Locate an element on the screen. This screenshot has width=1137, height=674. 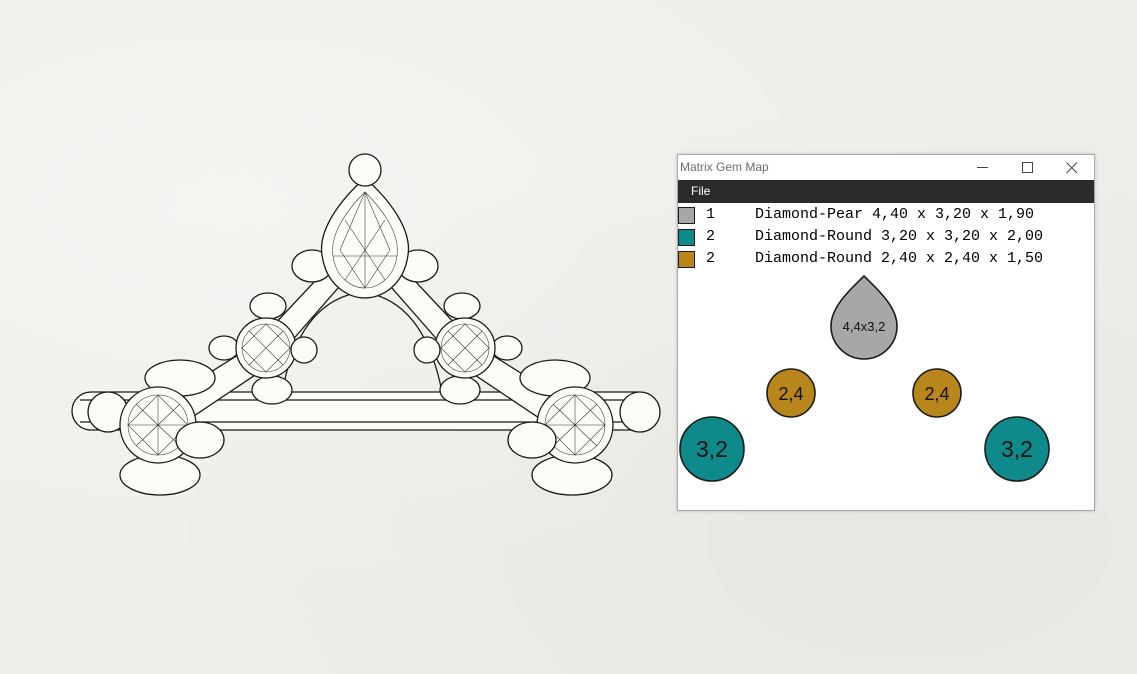
legend-row: 2 Diamond-Round 3,20 x 3,20 x 2,00 is located at coordinates (886, 238).